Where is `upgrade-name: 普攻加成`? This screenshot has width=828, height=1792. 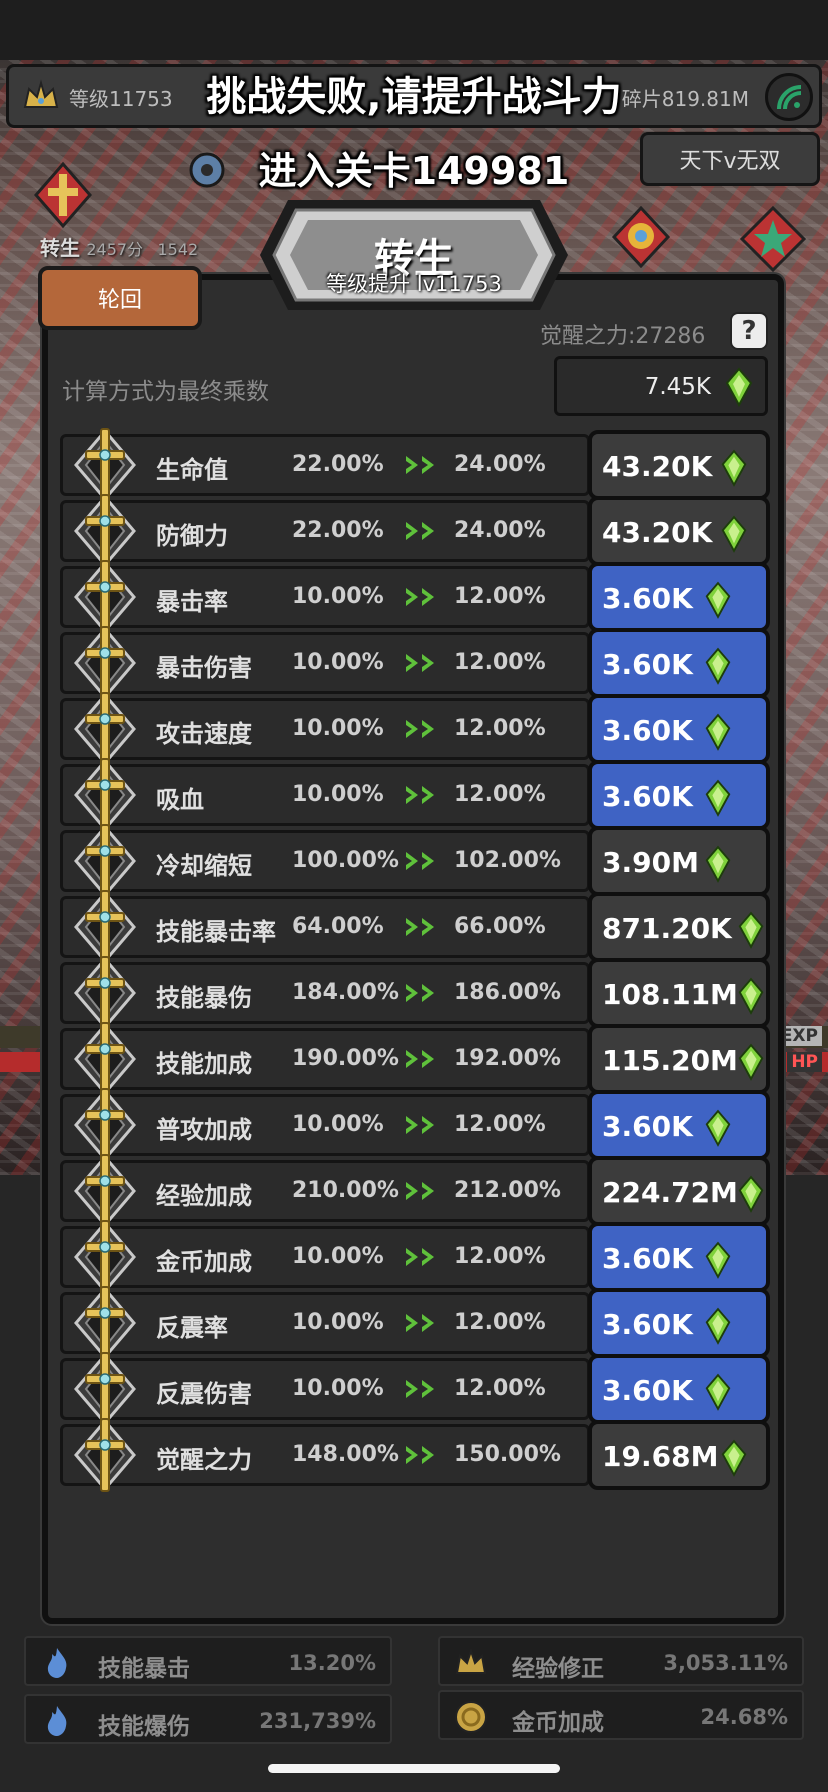
upgrade-name: 普攻加成 is located at coordinates (204, 1130).